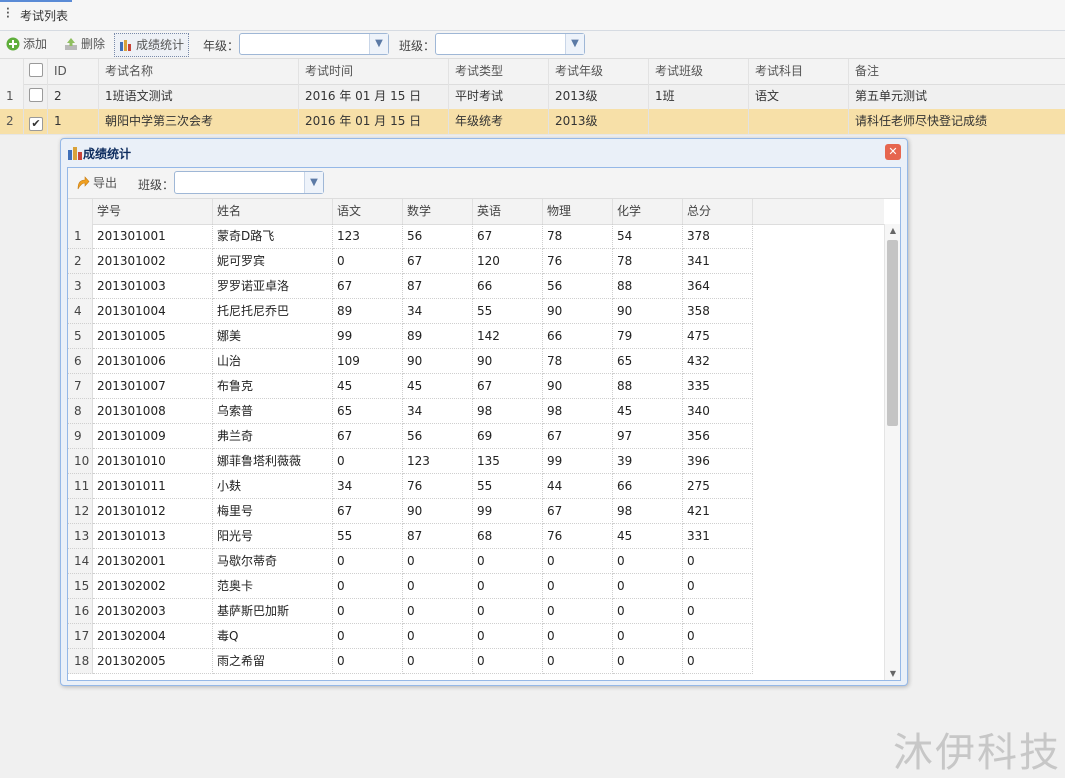 This screenshot has width=1065, height=778. What do you see at coordinates (699, 121) in the screenshot?
I see `cell-exam-class` at bounding box center [699, 121].